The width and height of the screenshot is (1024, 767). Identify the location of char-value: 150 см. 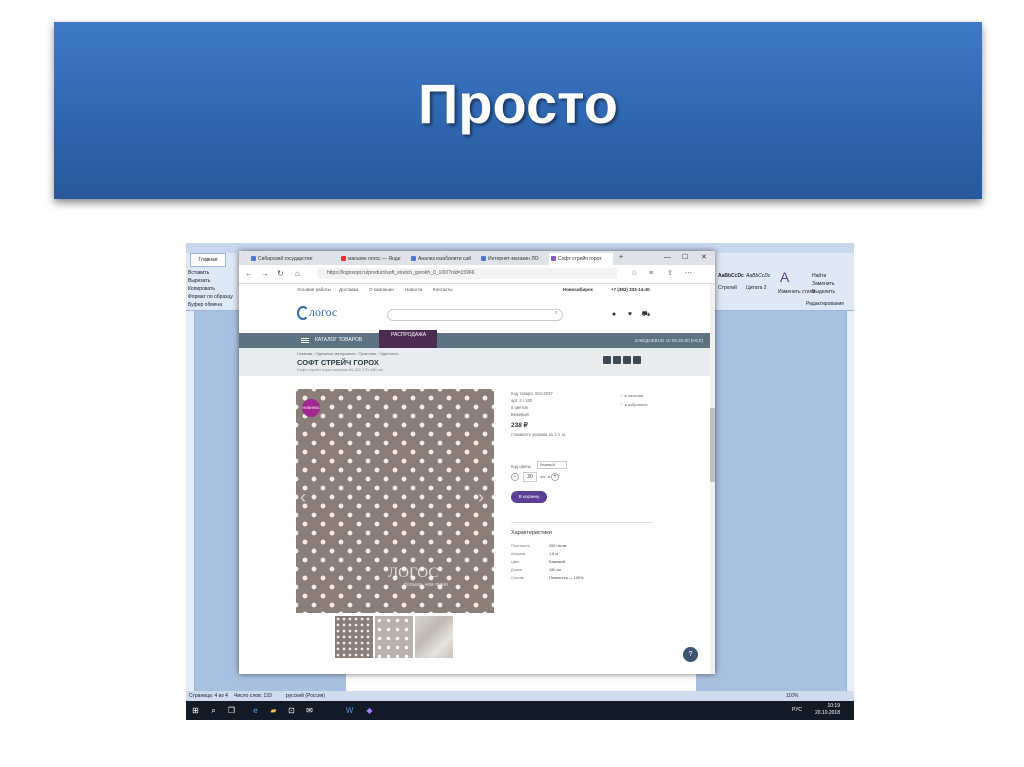
(555, 570).